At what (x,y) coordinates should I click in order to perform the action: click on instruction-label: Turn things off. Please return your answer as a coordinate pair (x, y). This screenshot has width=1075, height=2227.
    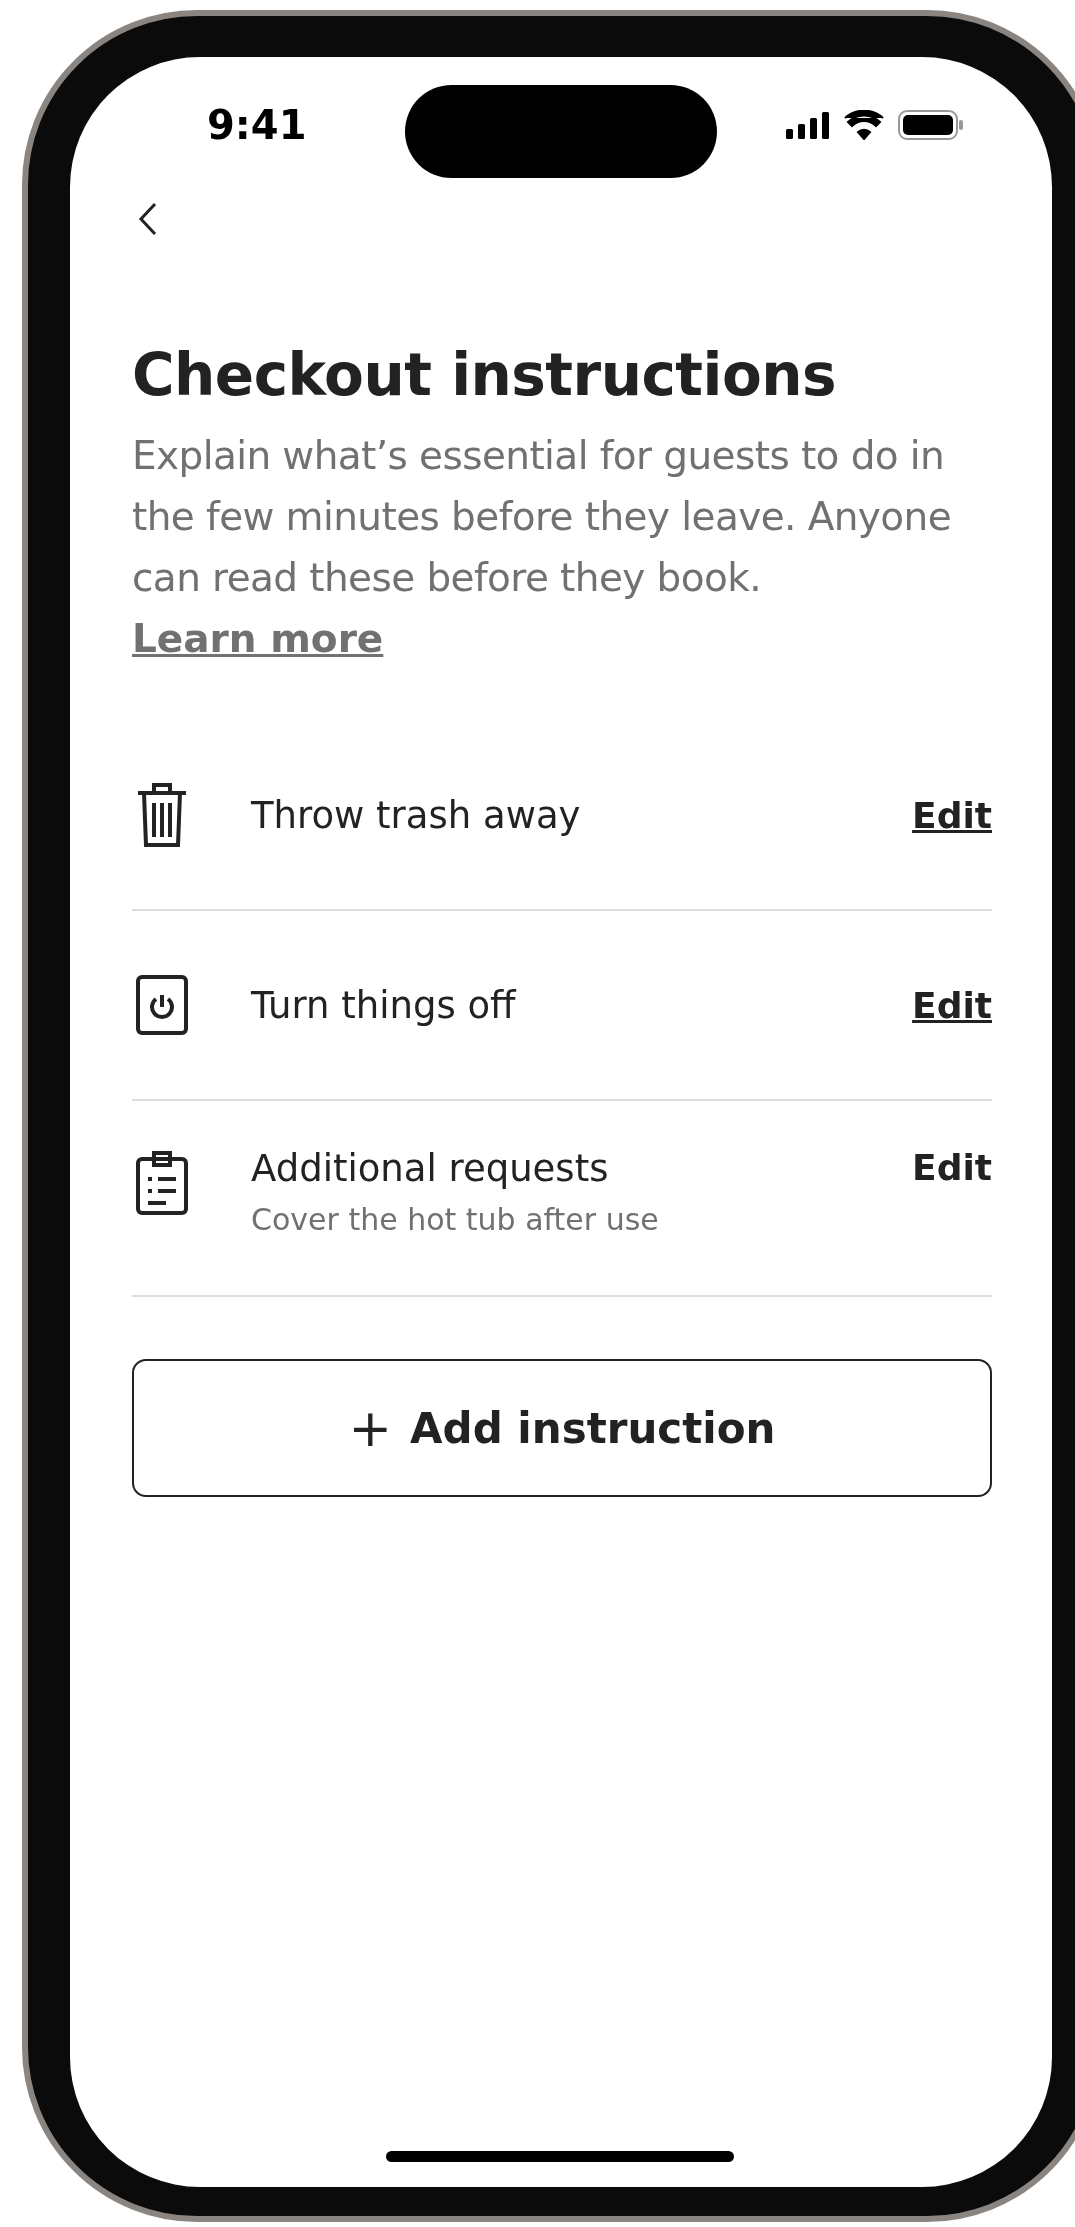
    Looking at the image, I should click on (384, 1005).